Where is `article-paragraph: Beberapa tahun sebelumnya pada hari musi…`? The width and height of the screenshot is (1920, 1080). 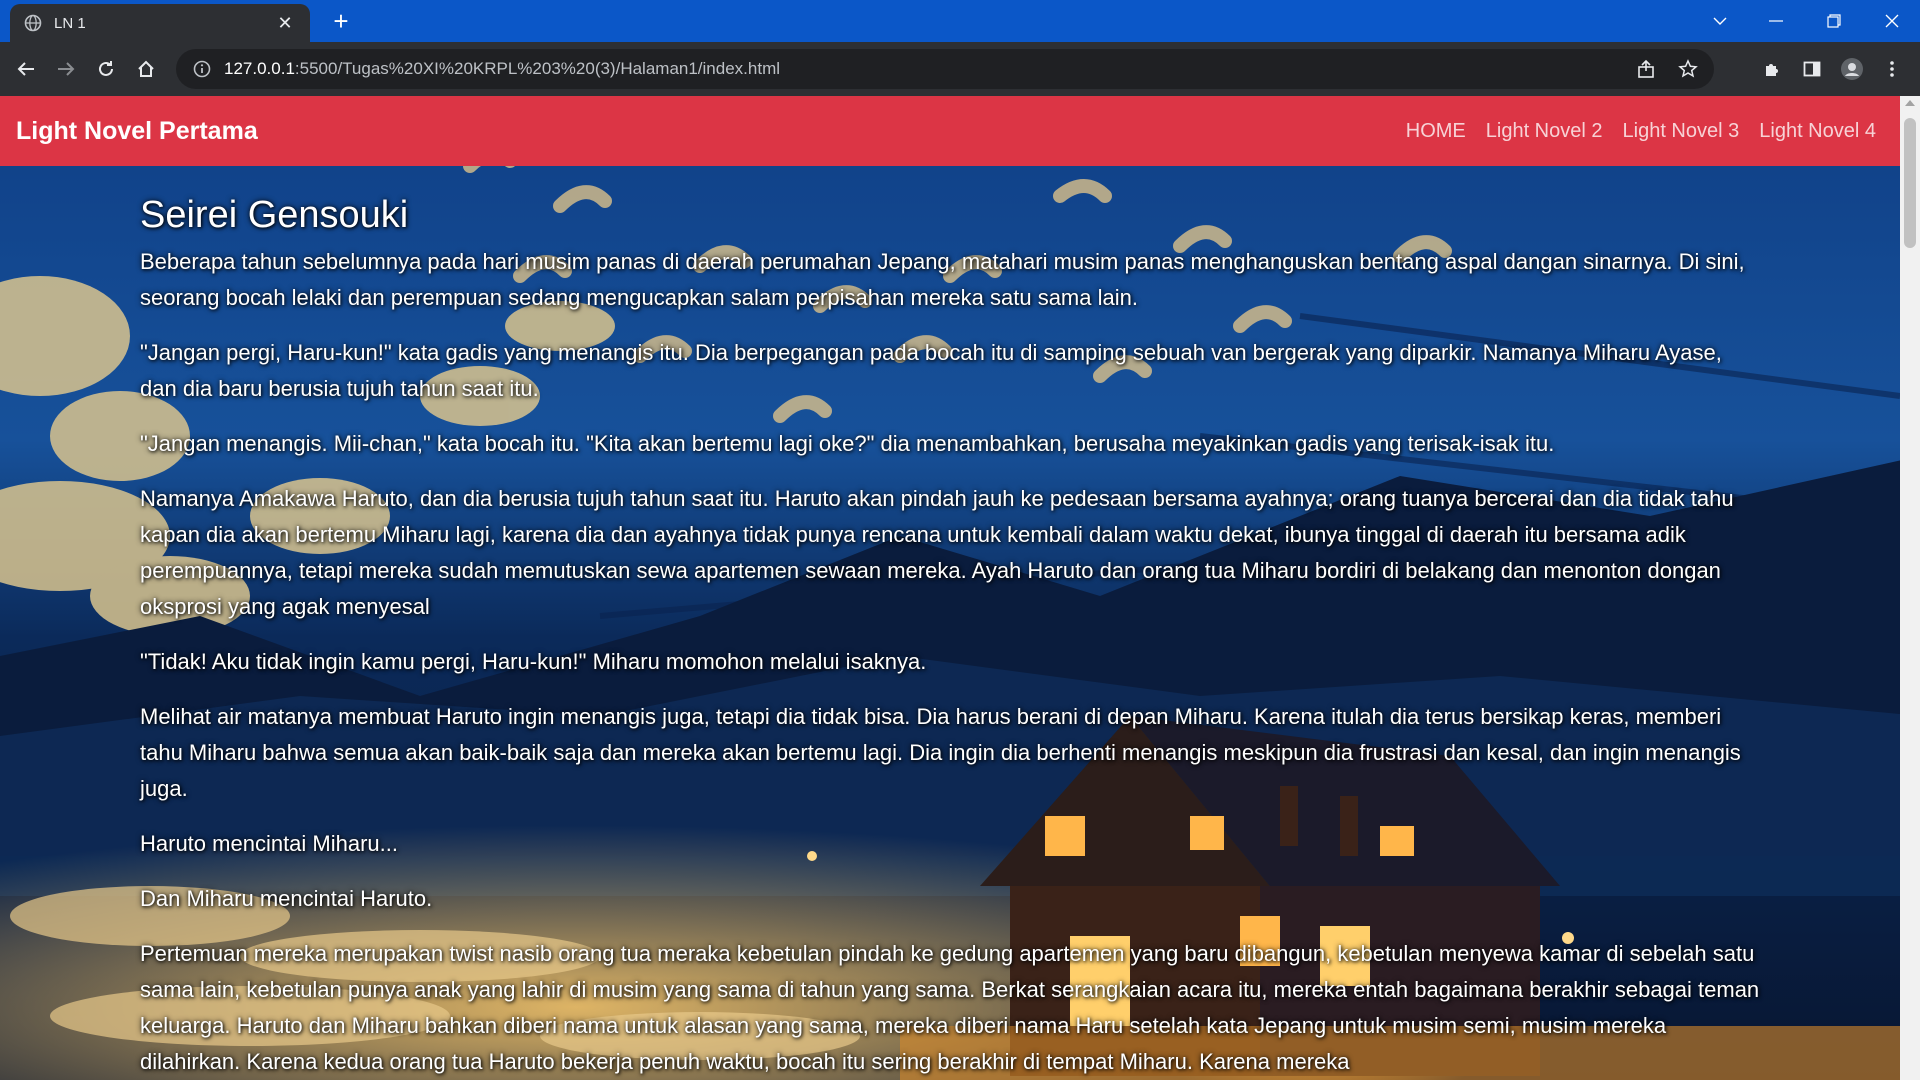 article-paragraph: Beberapa tahun sebelumnya pada hari musi… is located at coordinates (942, 279).